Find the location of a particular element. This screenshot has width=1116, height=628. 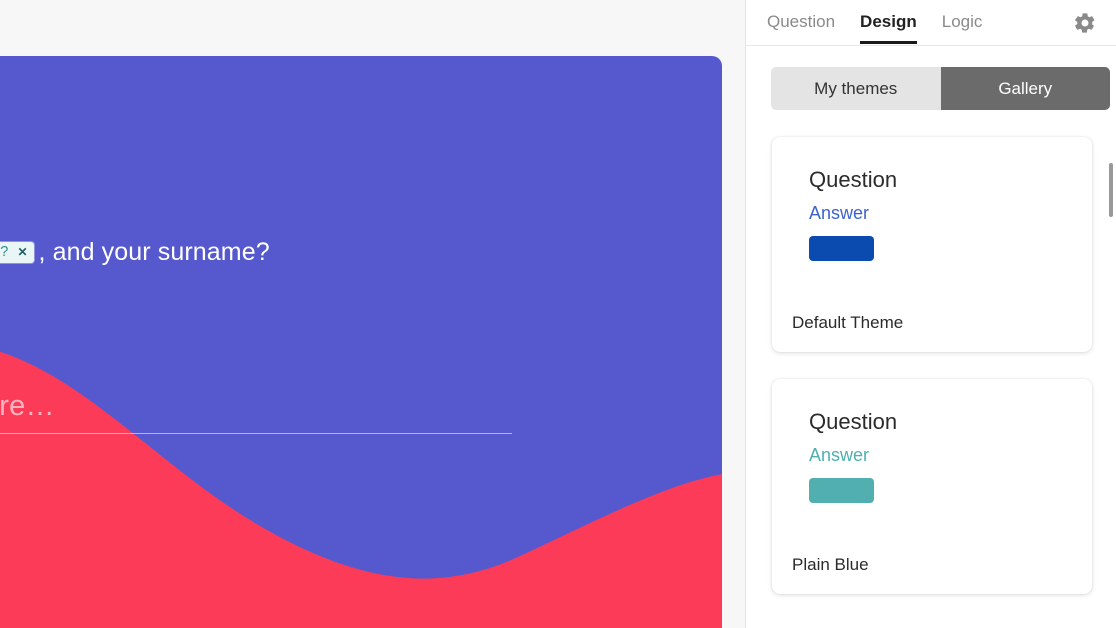

theme-card-plain-blue: Question Answer Plain Blue is located at coordinates (932, 486).